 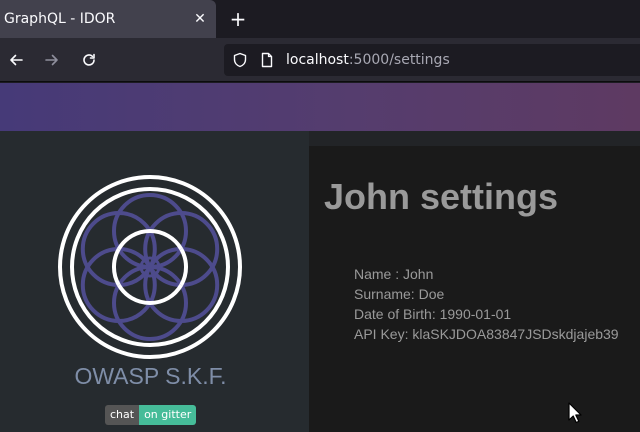 I want to click on tab-title: GraphQL - IDOR, so click(x=60, y=19).